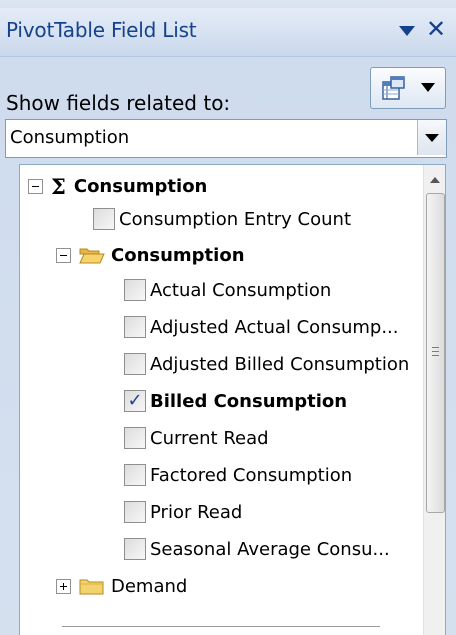 This screenshot has height=635, width=456. What do you see at coordinates (135, 401) in the screenshot?
I see `checkmark-icon: ✓` at bounding box center [135, 401].